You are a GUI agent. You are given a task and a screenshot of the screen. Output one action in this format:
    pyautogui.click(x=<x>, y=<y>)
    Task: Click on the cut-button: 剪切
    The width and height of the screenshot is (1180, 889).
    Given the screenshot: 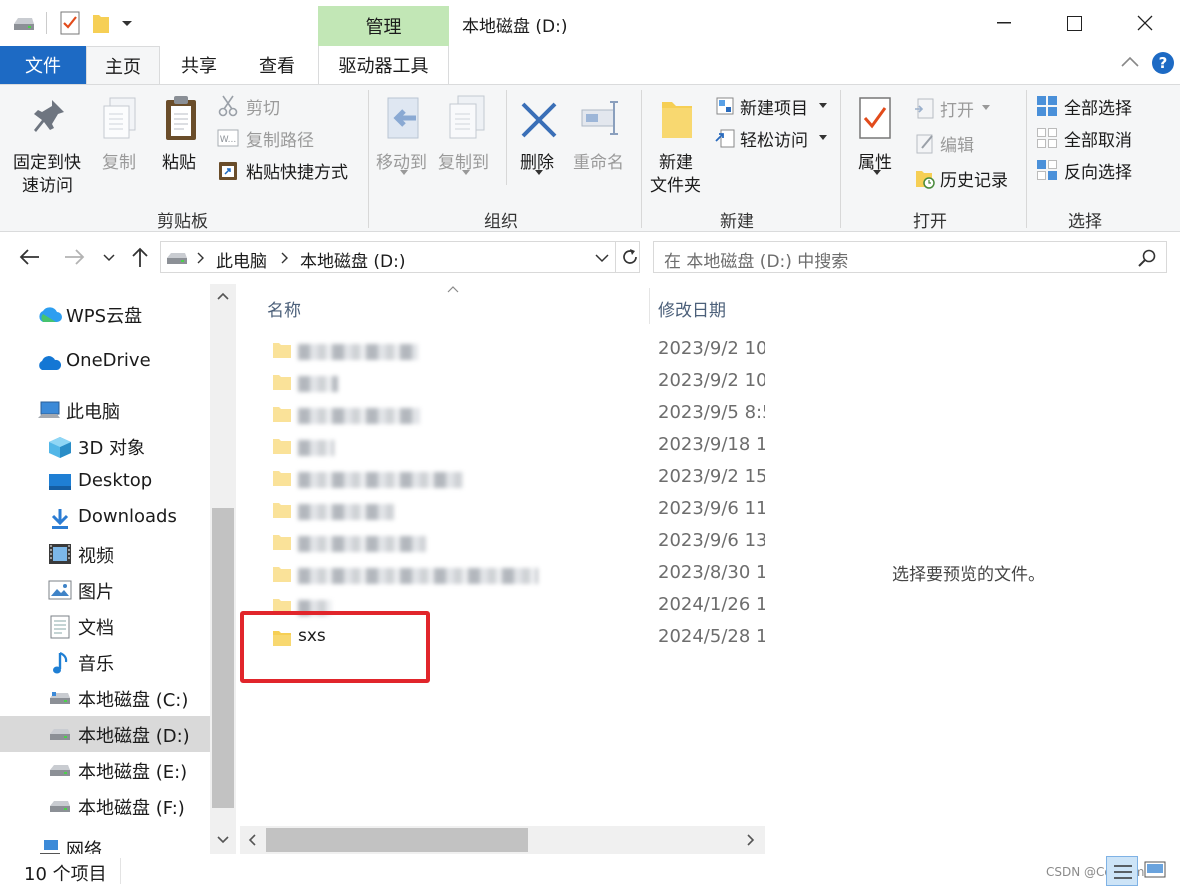 What is the action you would take?
    pyautogui.click(x=286, y=106)
    